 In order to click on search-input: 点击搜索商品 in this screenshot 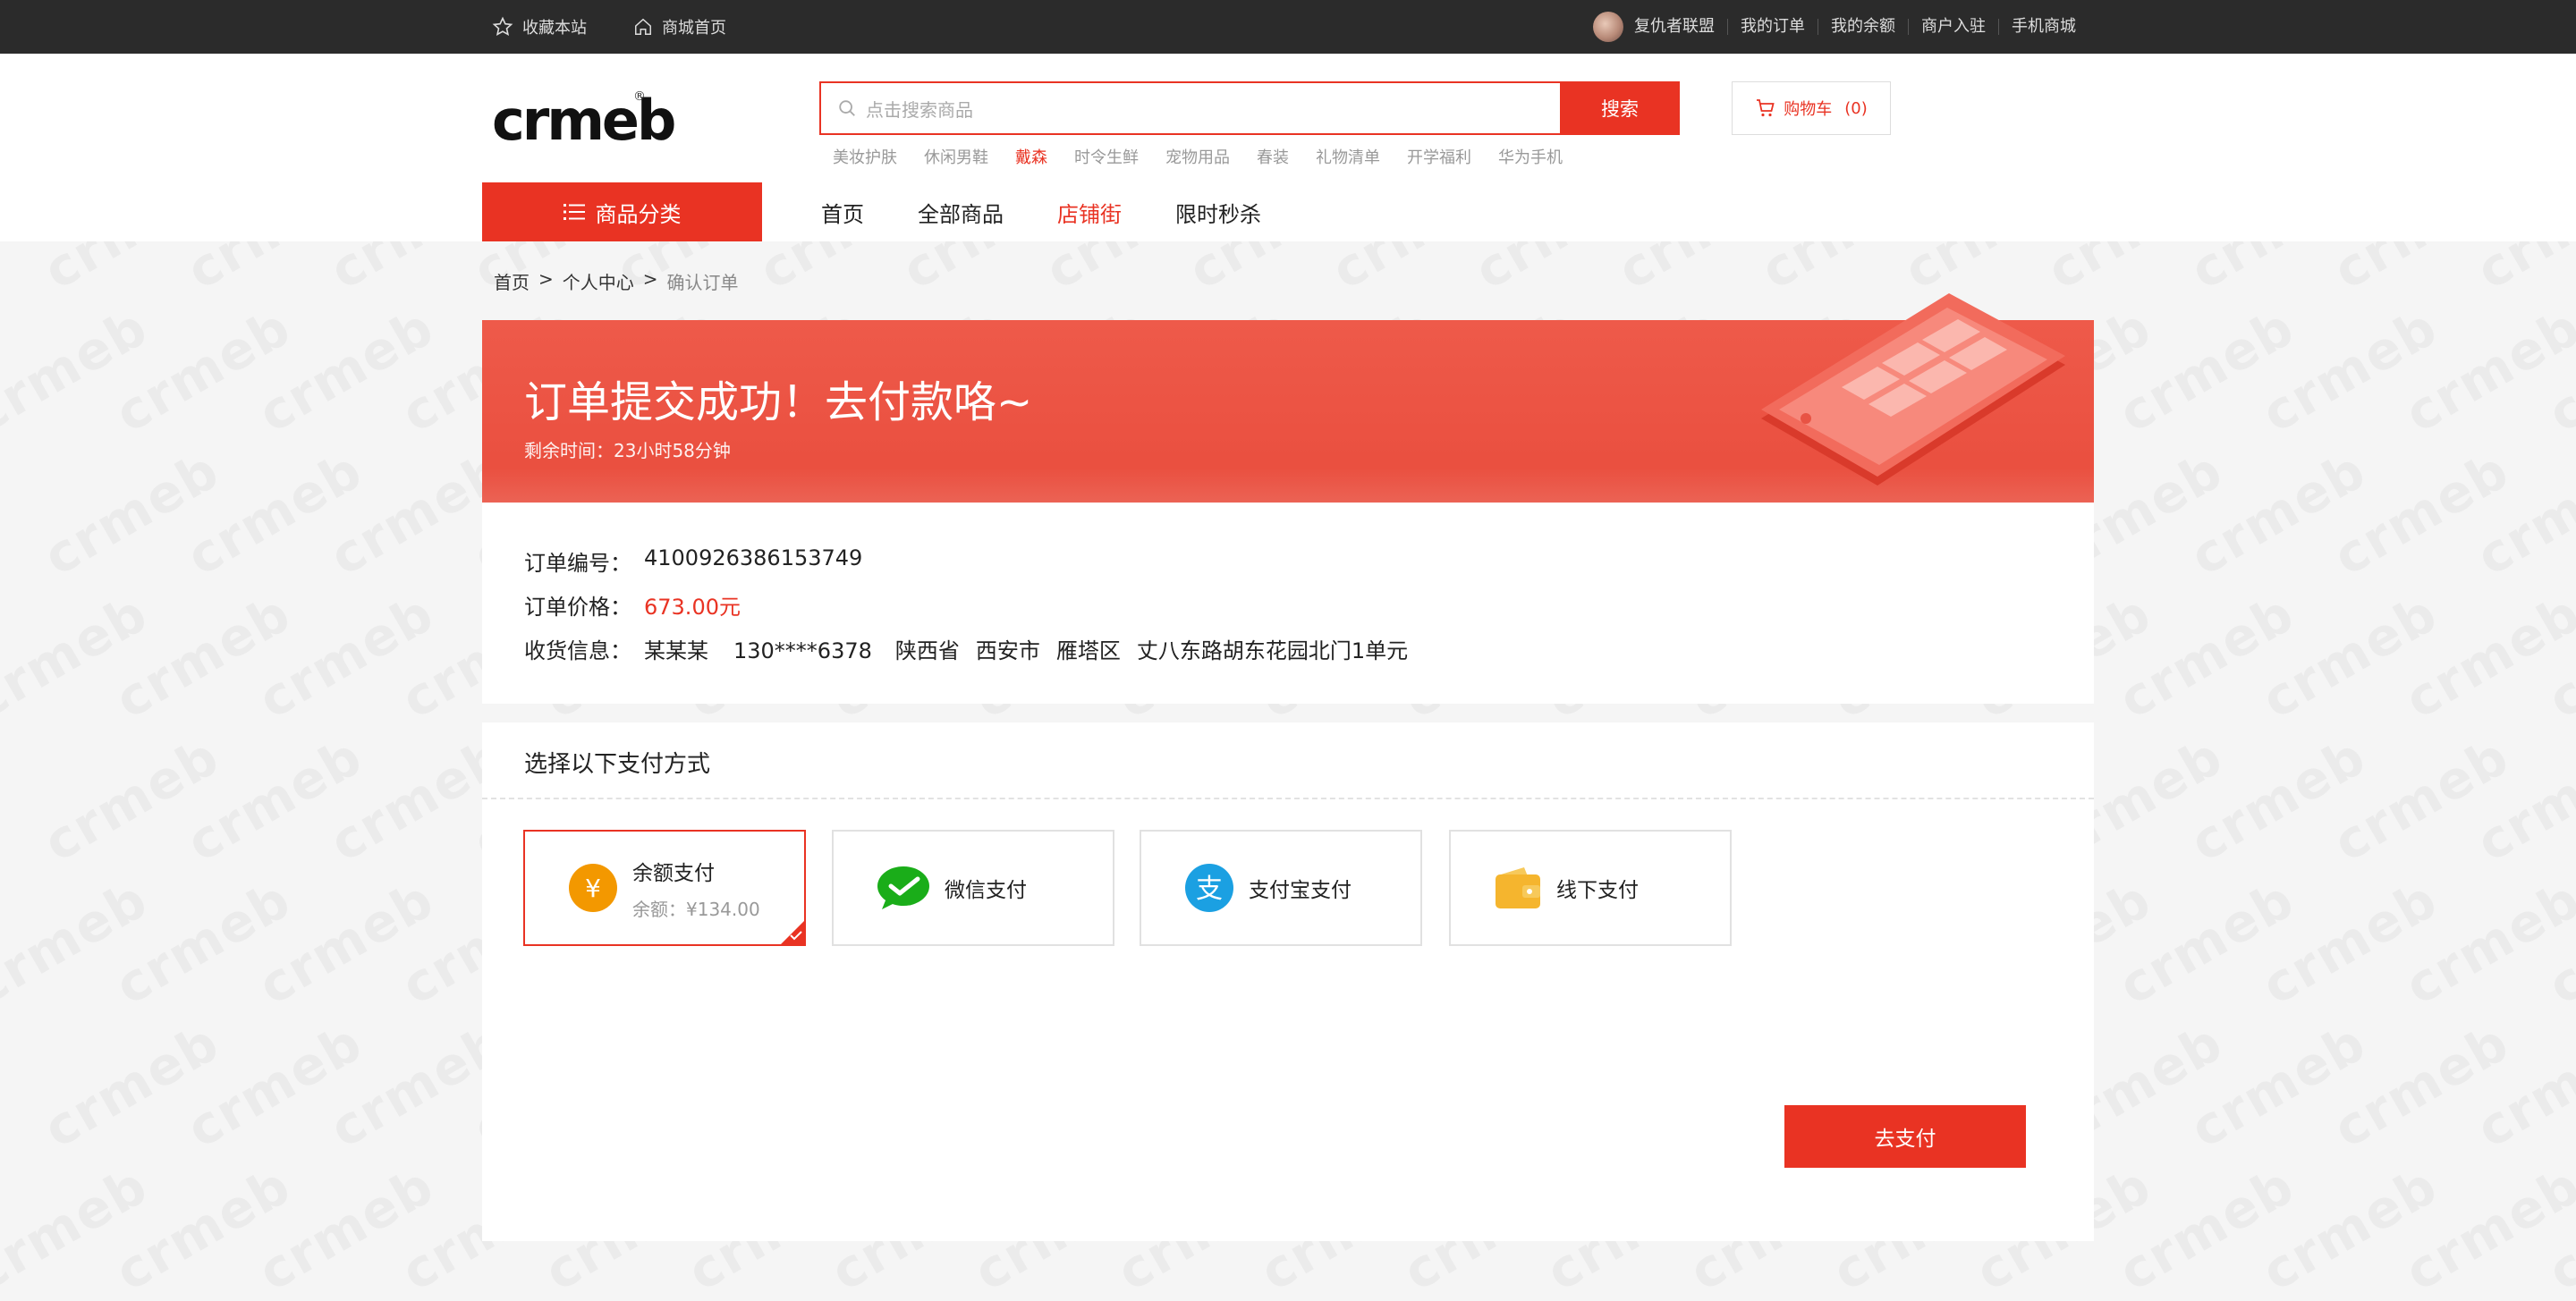, I will do `click(1189, 108)`.